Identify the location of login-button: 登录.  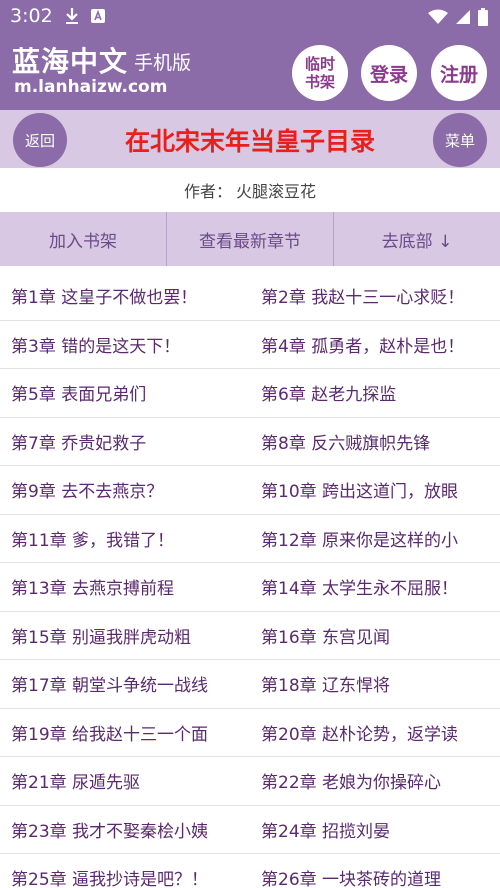
(389, 73).